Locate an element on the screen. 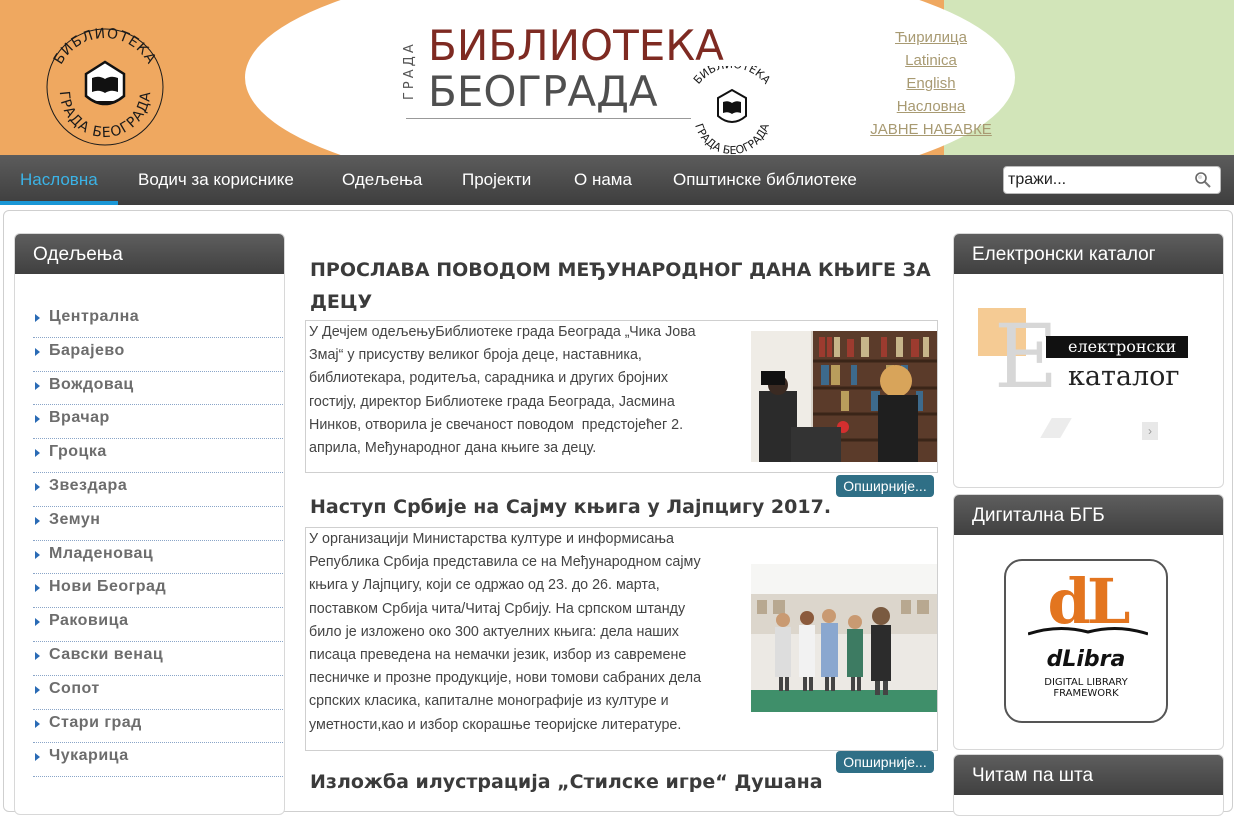 The width and height of the screenshot is (1234, 816). nav-departments: Одељења is located at coordinates (382, 180).